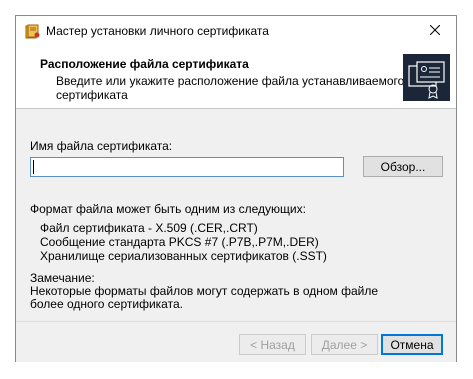 This screenshot has height=379, width=473. Describe the element at coordinates (62, 278) in the screenshot. I see `note-title: Замечание:` at that location.